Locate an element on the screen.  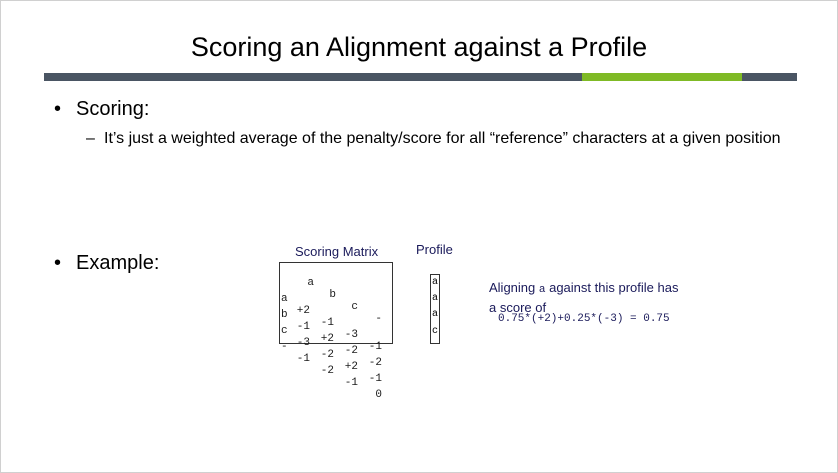
slide-title: Scoring an Alignment against a Profile is located at coordinates (419, 47).